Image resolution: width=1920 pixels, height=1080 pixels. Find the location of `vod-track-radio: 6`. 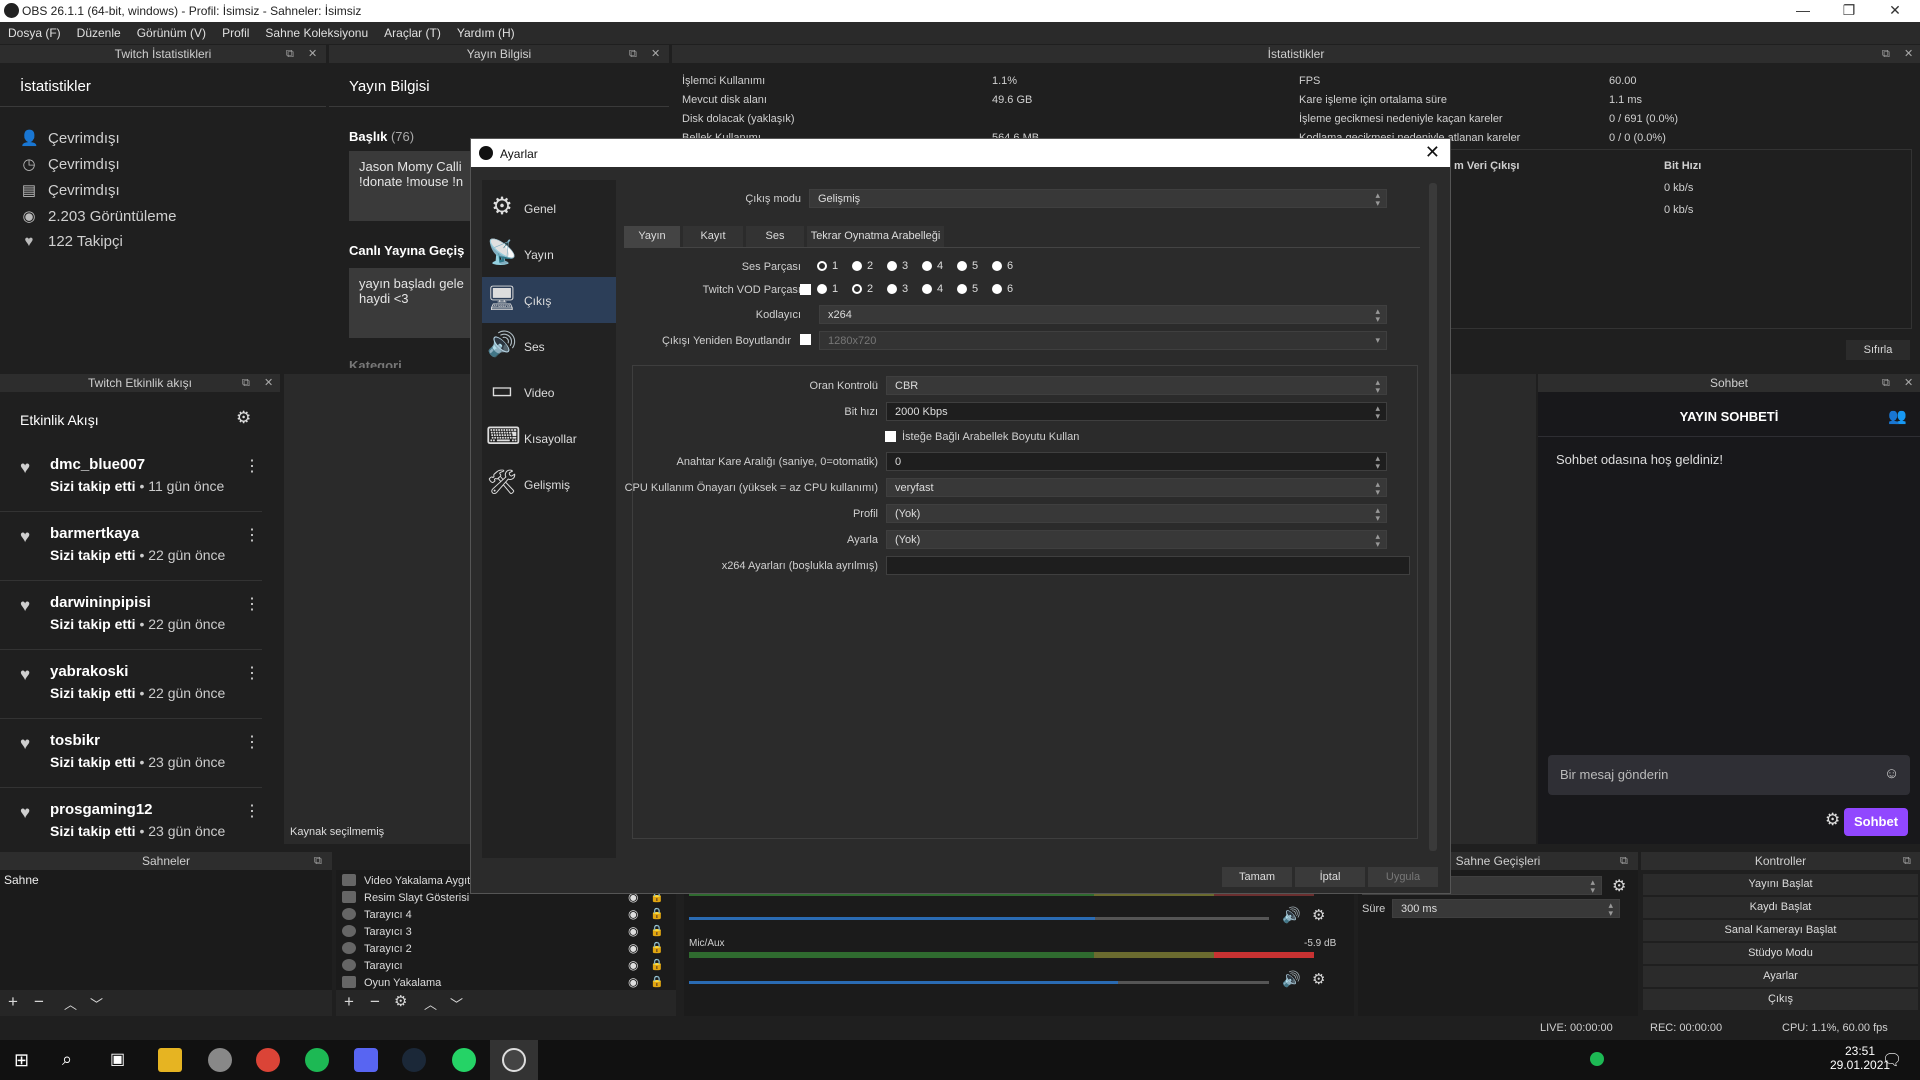

vod-track-radio: 6 is located at coordinates (1002, 289).